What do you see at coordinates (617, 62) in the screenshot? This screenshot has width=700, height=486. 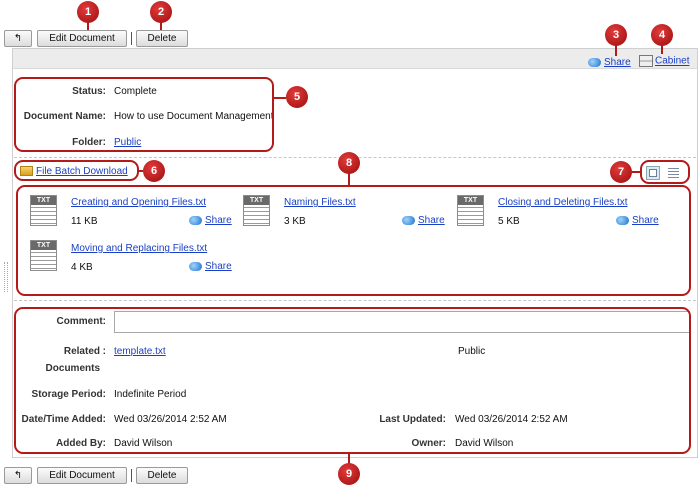 I see `share-link-label: Share` at bounding box center [617, 62].